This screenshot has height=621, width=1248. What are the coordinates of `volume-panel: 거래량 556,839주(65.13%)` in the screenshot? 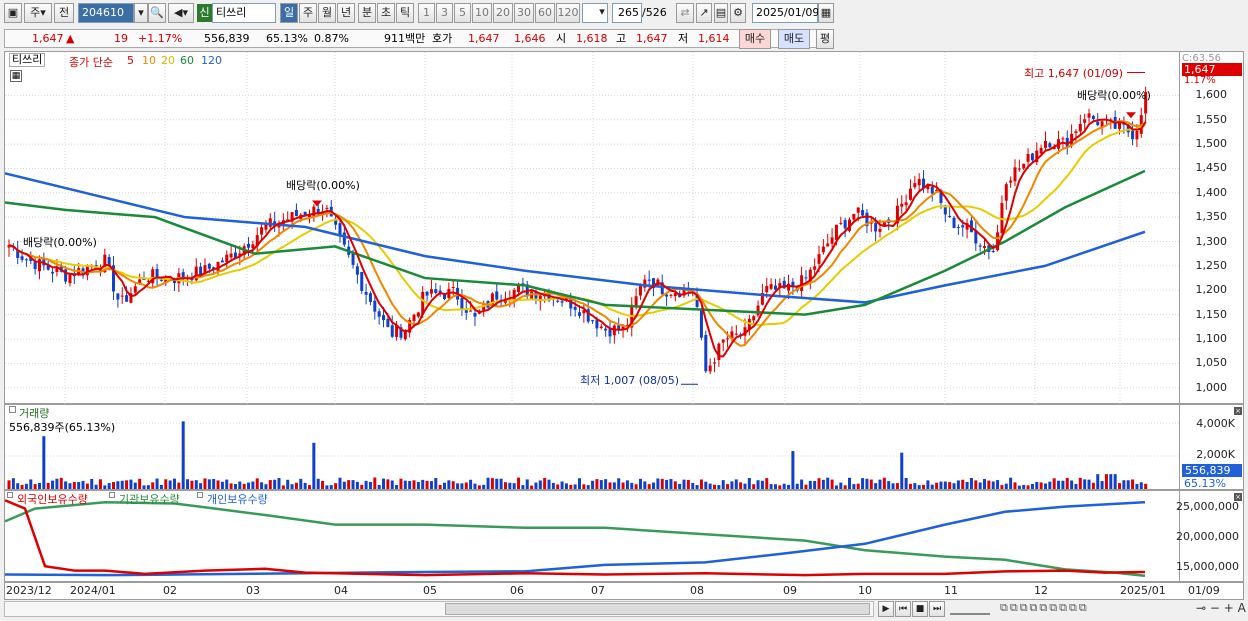 It's located at (592, 447).